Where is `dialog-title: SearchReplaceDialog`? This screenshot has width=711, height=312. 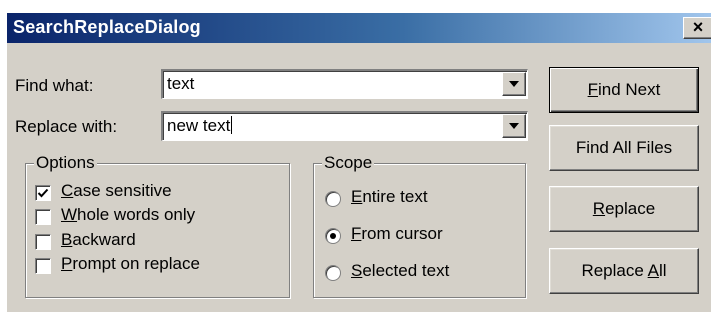
dialog-title: SearchReplaceDialog is located at coordinates (107, 27).